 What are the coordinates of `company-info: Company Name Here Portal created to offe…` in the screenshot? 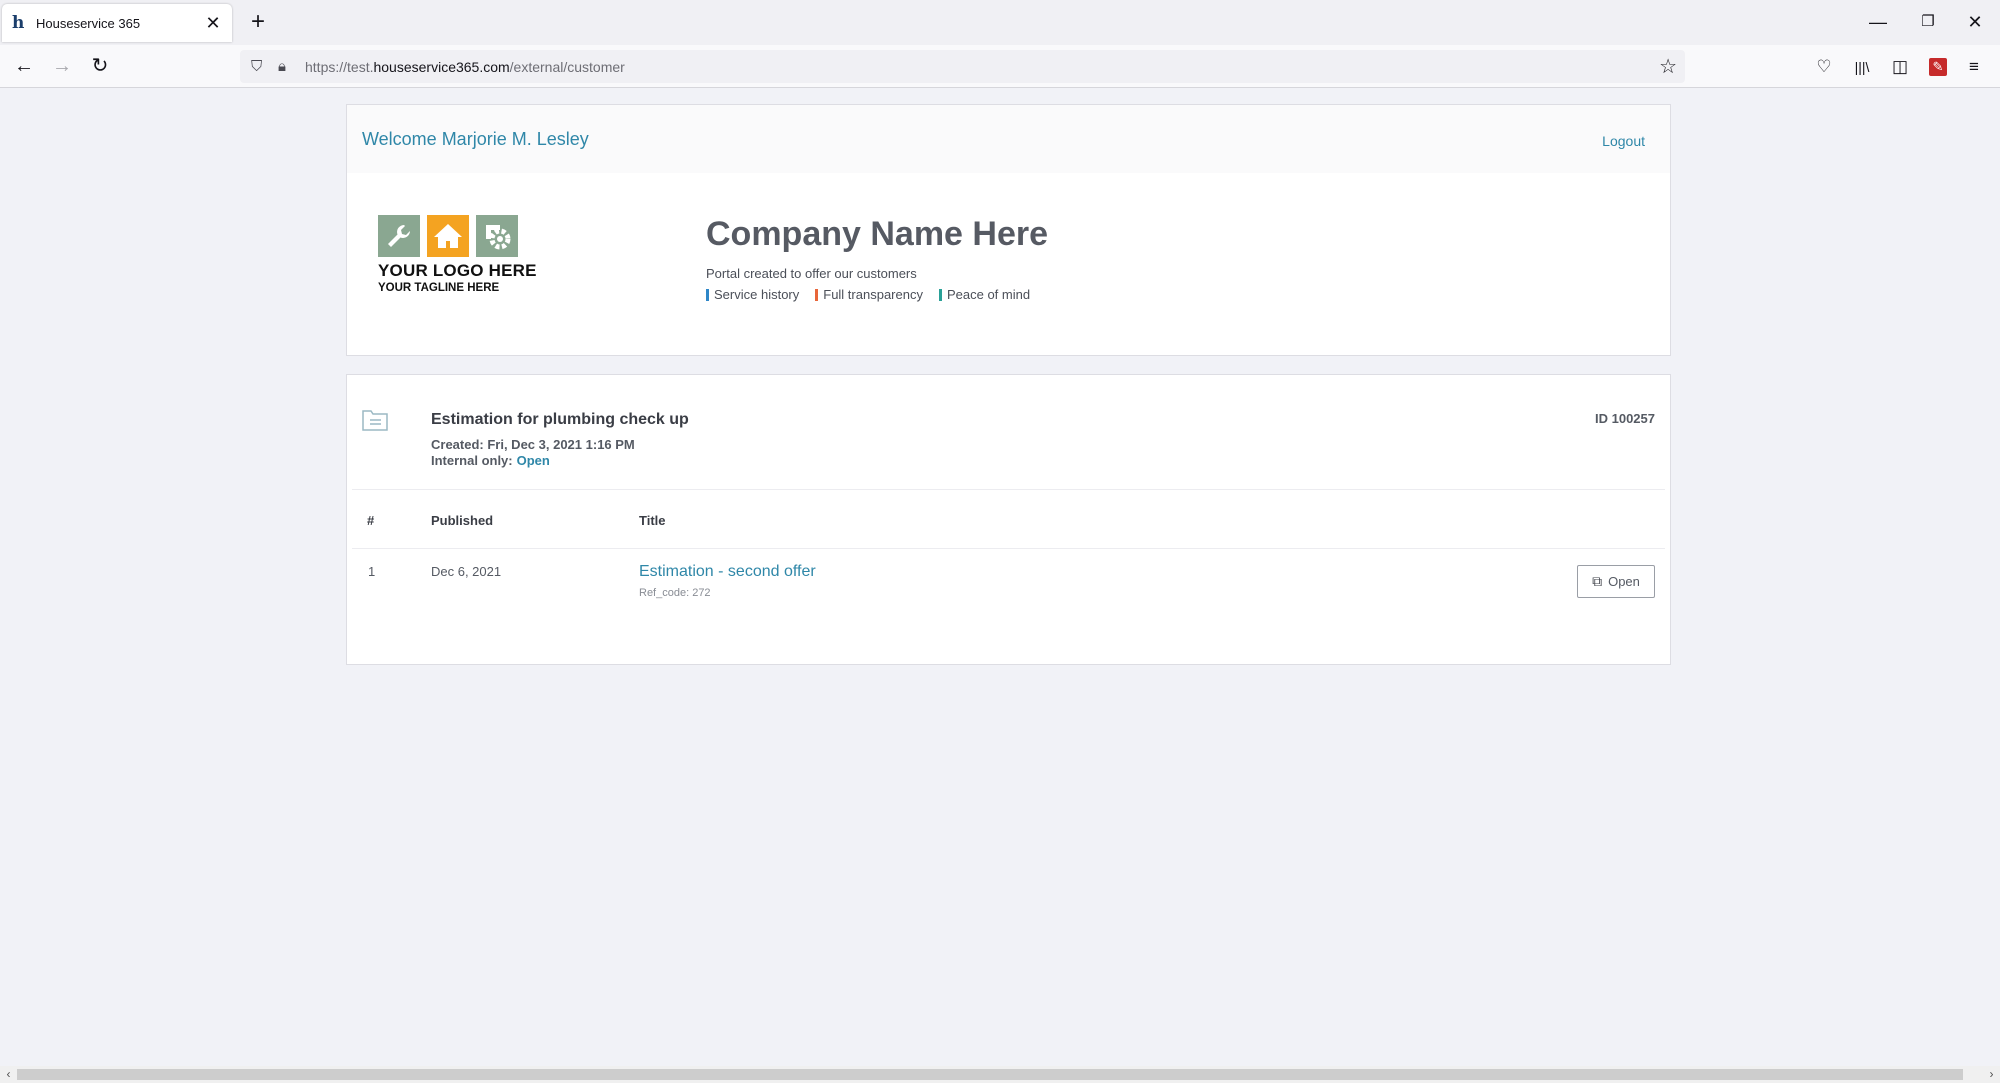 It's located at (877, 258).